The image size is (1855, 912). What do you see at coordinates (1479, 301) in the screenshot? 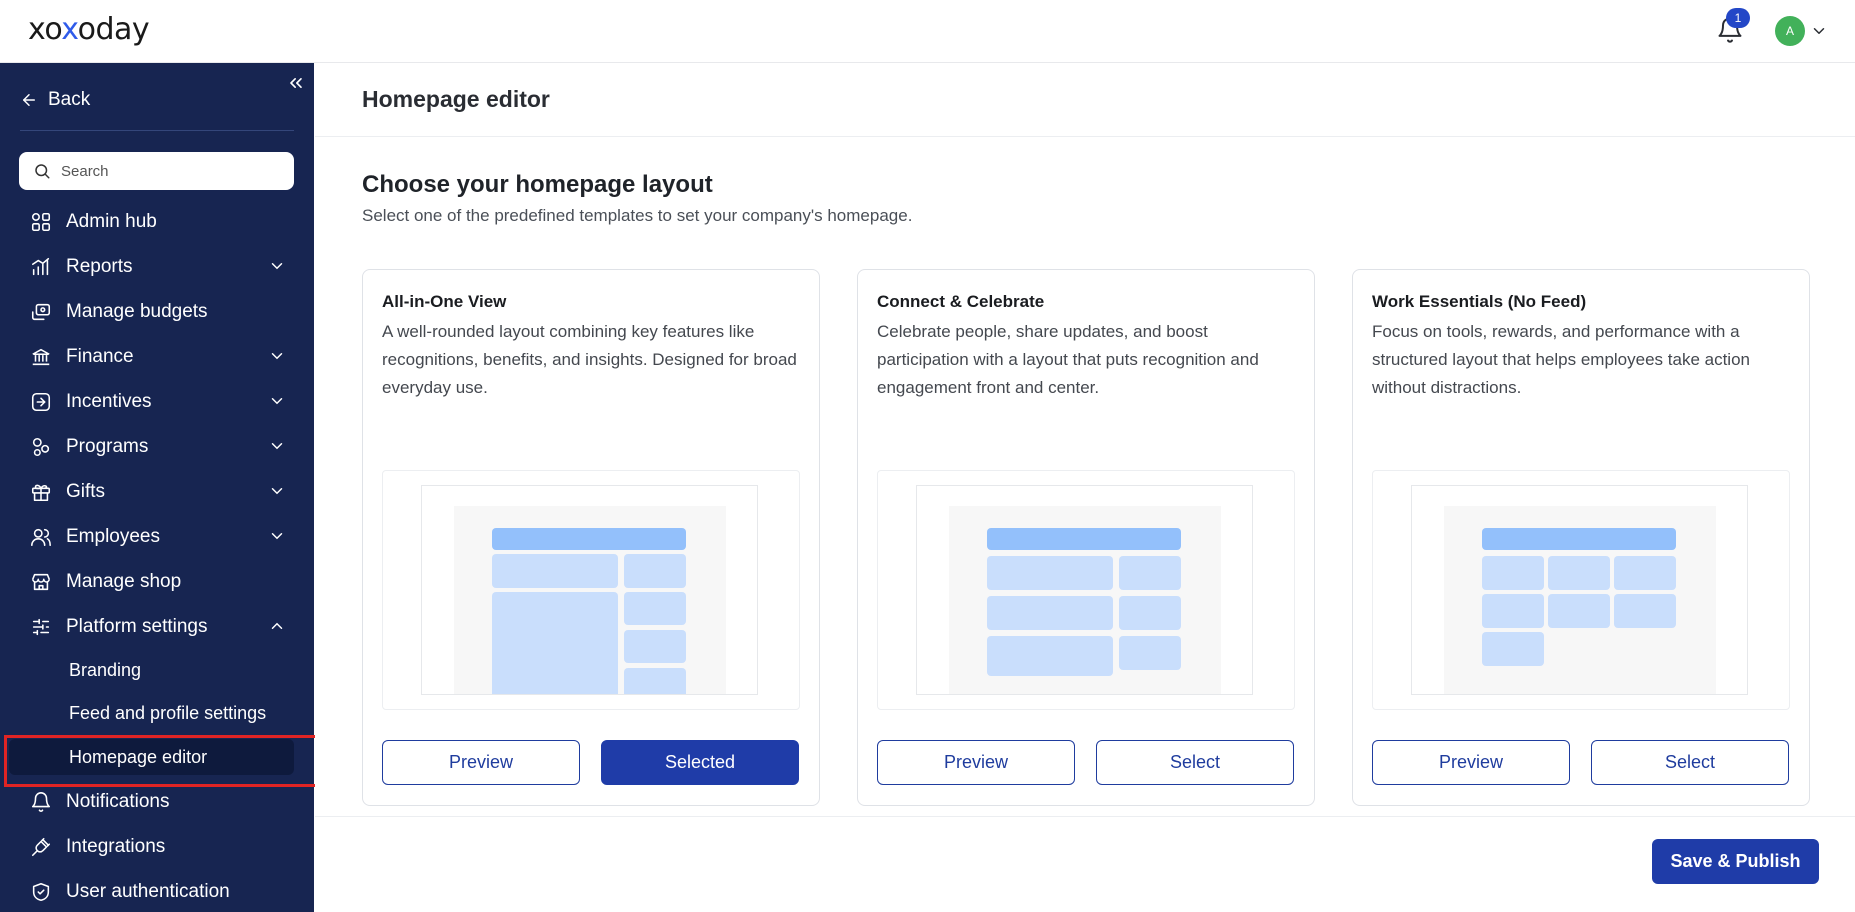
I see `card-title: Work Essentials (No Feed)` at bounding box center [1479, 301].